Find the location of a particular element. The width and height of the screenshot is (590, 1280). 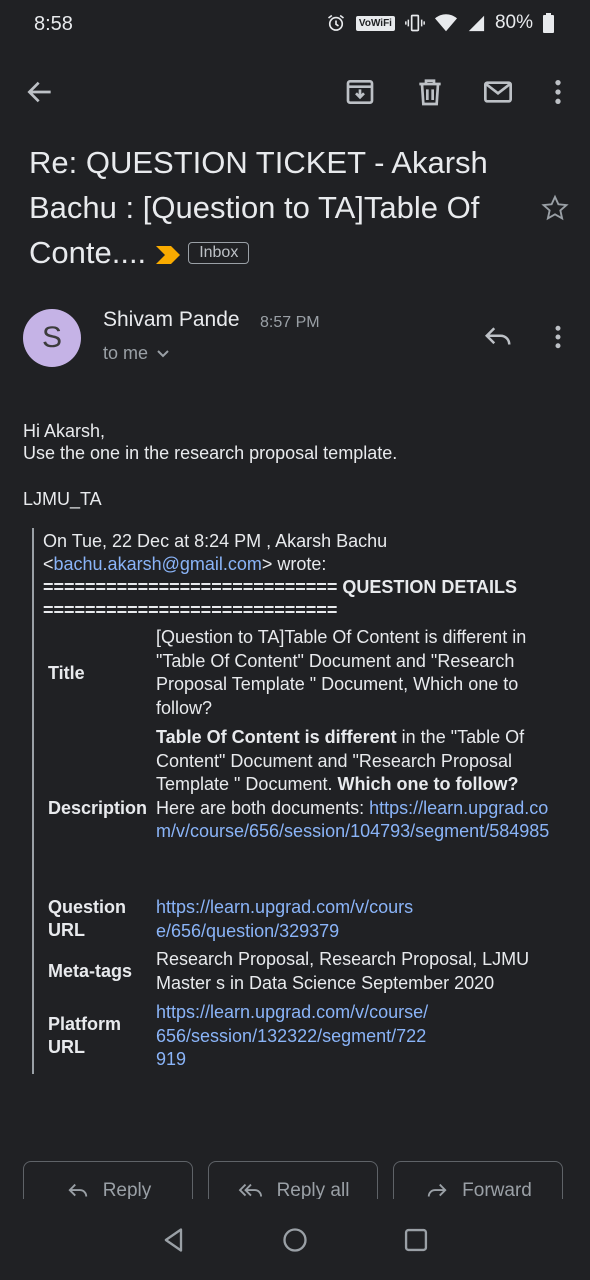

label-chip-inbox: Inbox is located at coordinates (219, 252).